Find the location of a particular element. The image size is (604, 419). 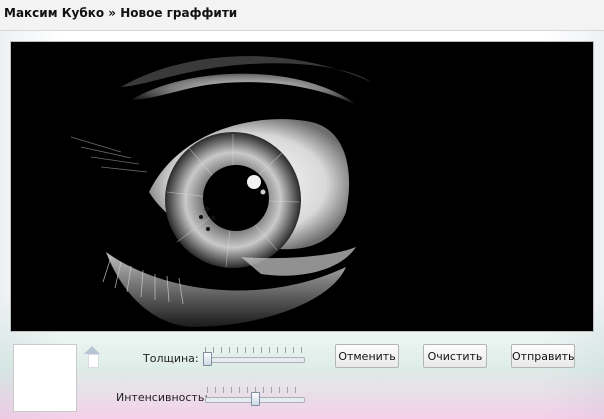

send-button: Отправить is located at coordinates (543, 356).